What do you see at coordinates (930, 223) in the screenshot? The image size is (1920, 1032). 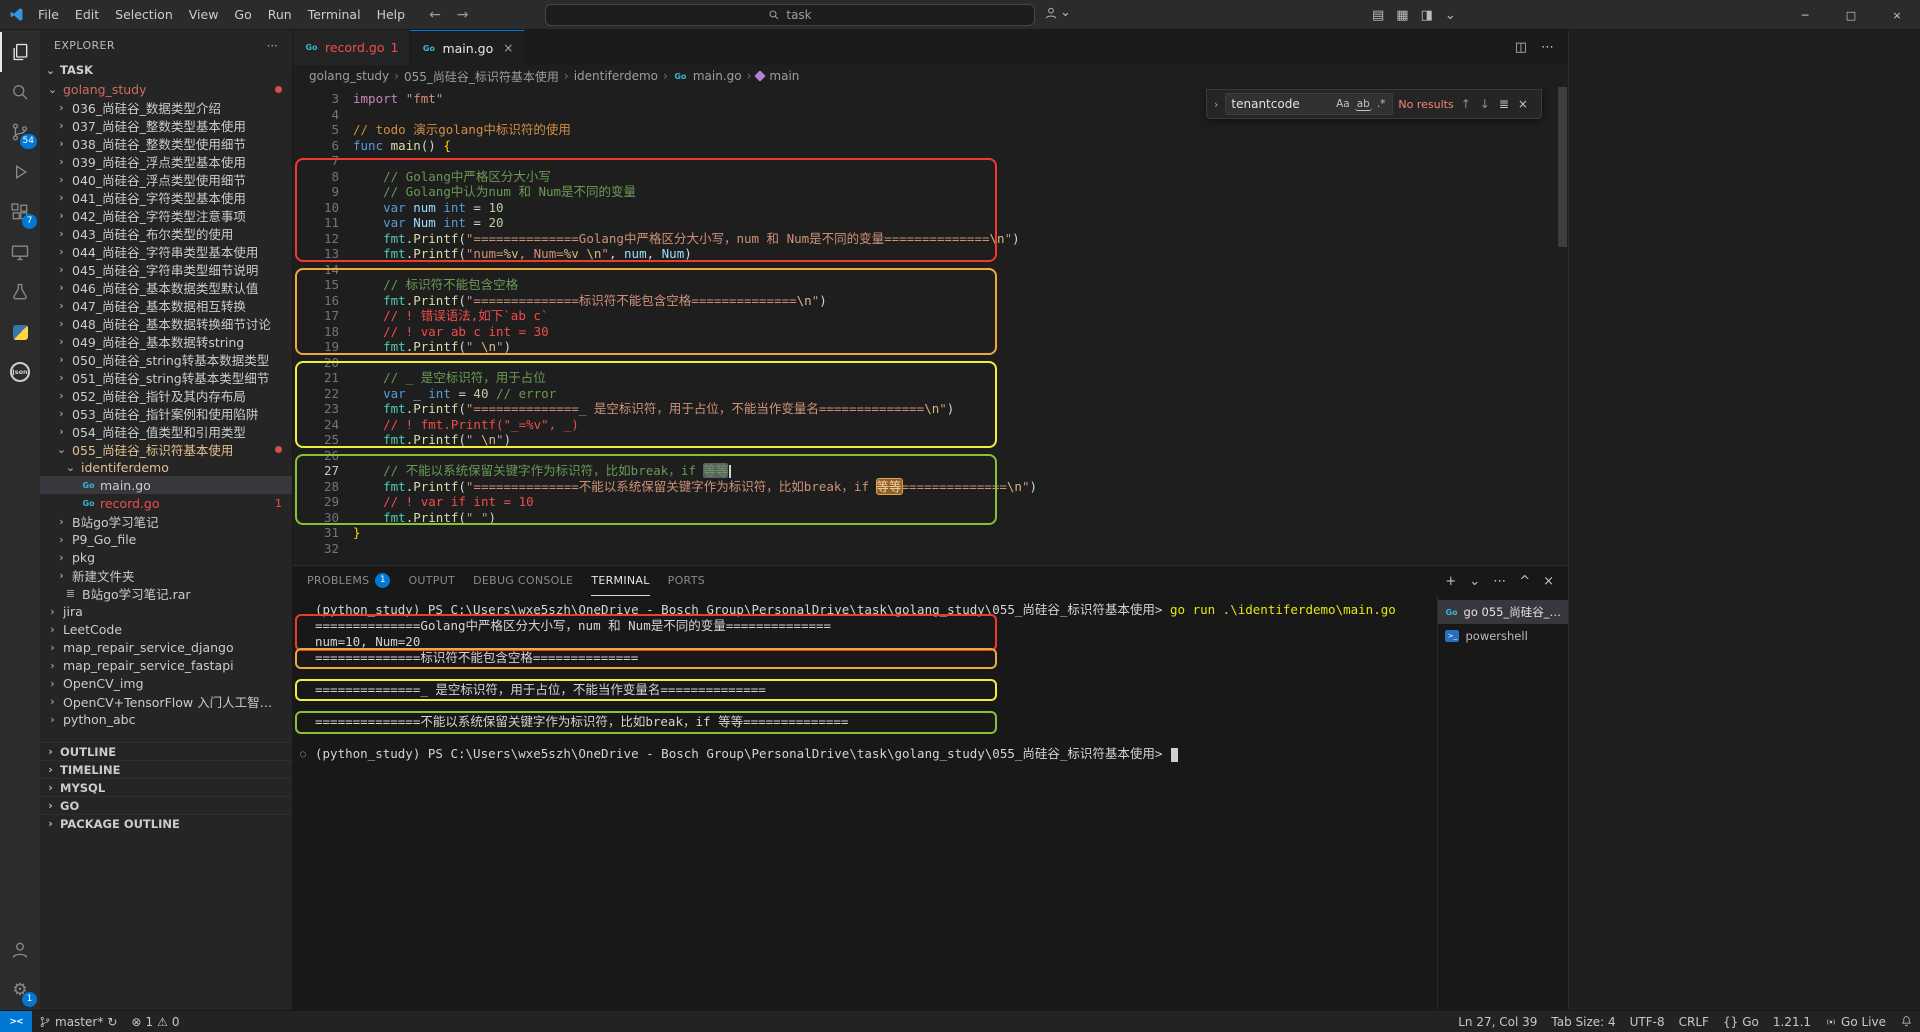 I see `code-line: 11 var Num int = 20` at bounding box center [930, 223].